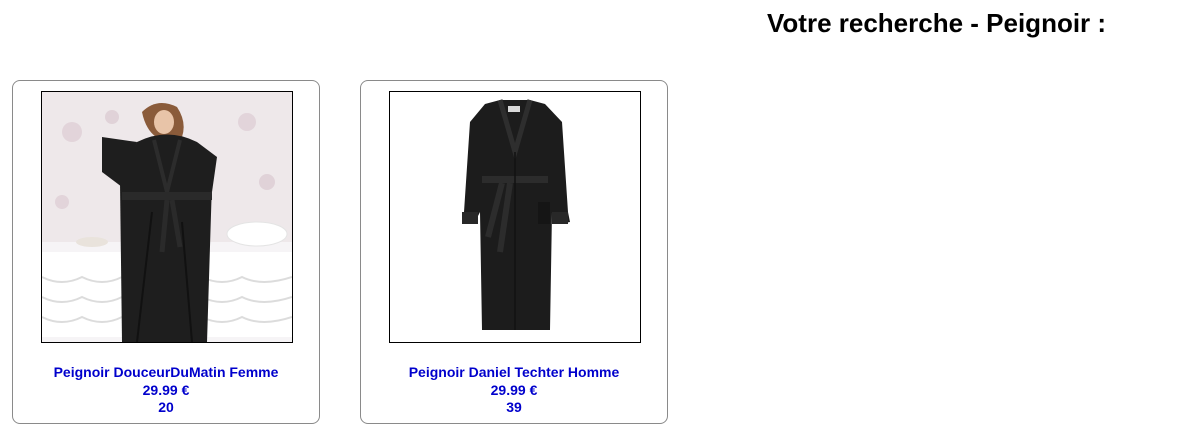 This screenshot has height=436, width=1201. I want to click on woman-bathrobe-photo-icon, so click(167, 217).